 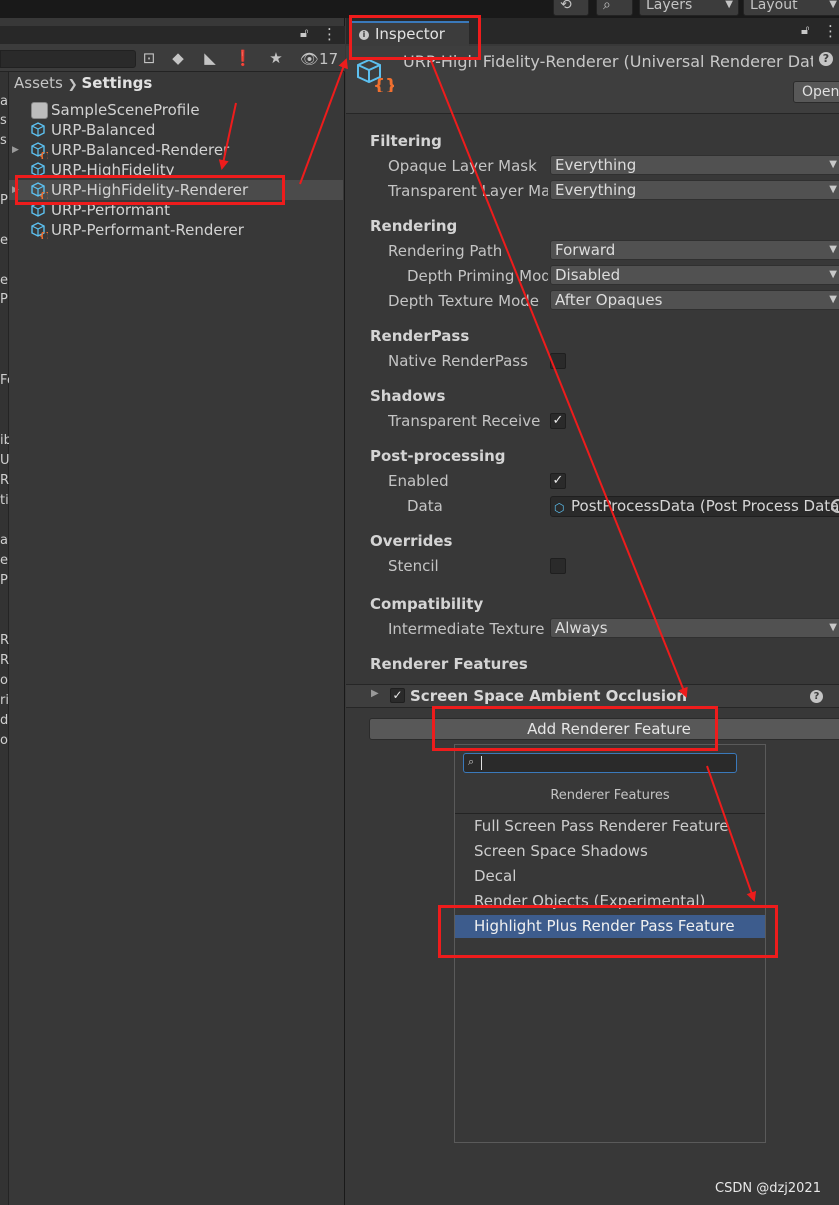 I want to click on arrow-to-highlight-plus, so click(x=731, y=833).